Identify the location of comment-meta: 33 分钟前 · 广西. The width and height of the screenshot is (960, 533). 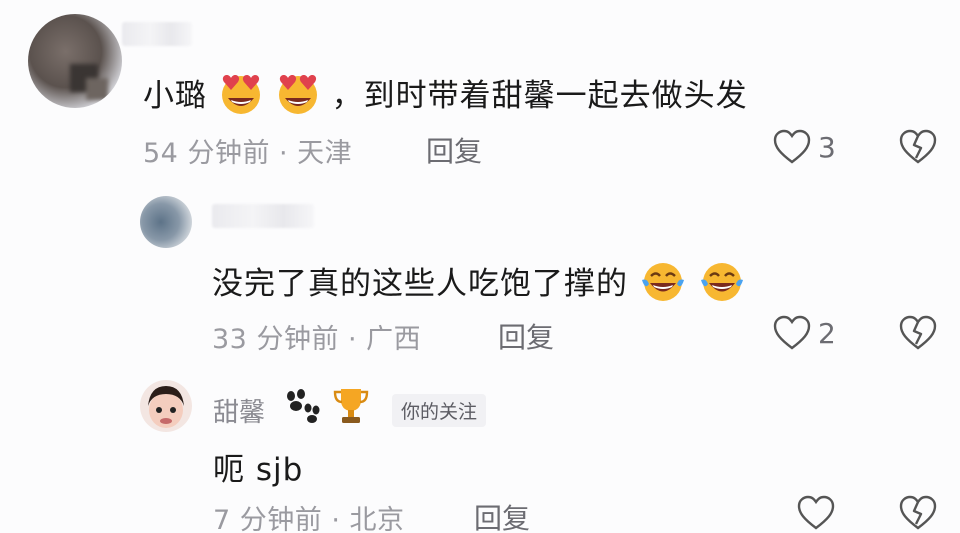
(317, 339).